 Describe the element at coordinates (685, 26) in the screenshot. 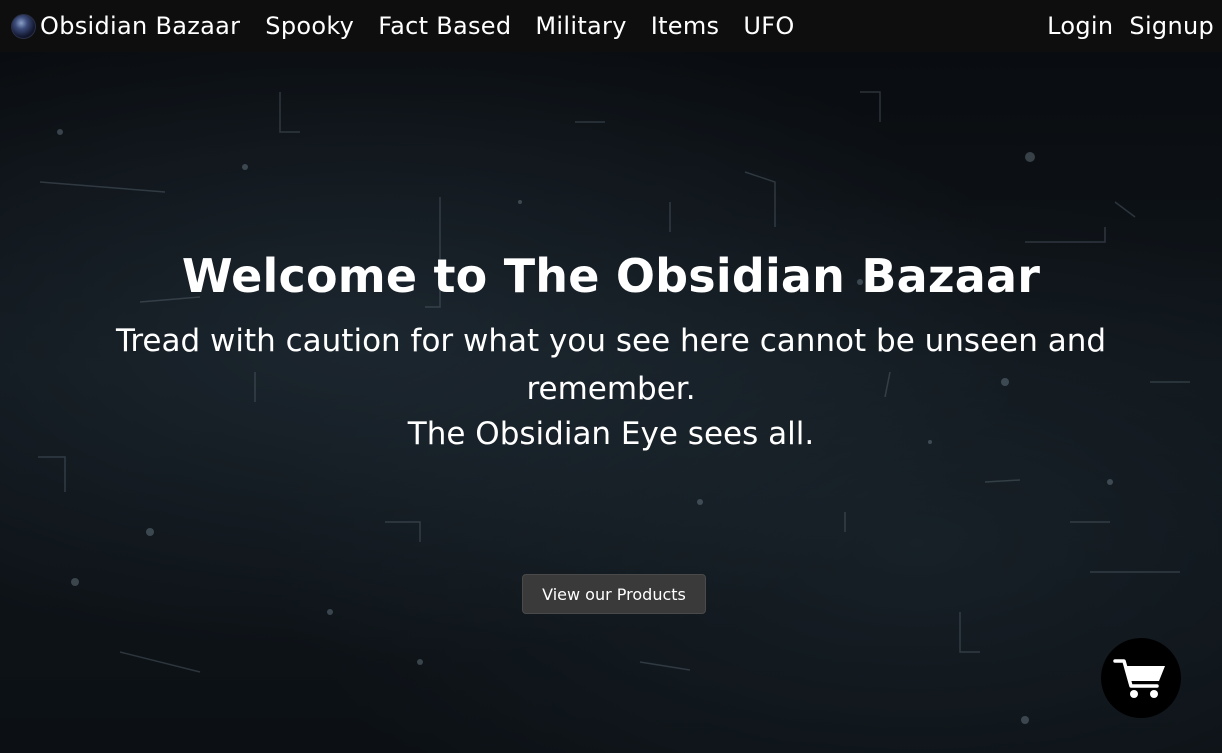

I see `nav-link-items: Items` at that location.